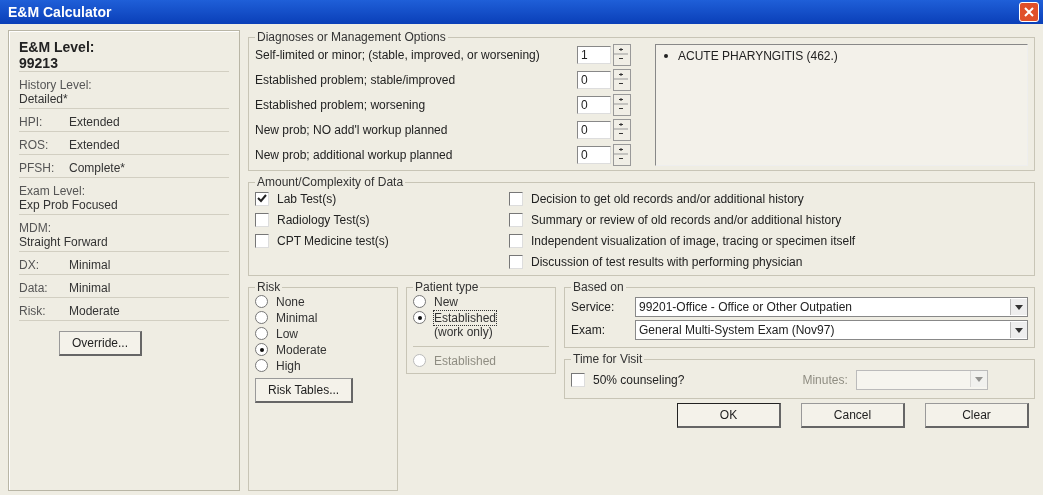 This screenshot has width=1043, height=495. Describe the element at coordinates (31, 122) in the screenshot. I see `field-label: HPI:` at that location.